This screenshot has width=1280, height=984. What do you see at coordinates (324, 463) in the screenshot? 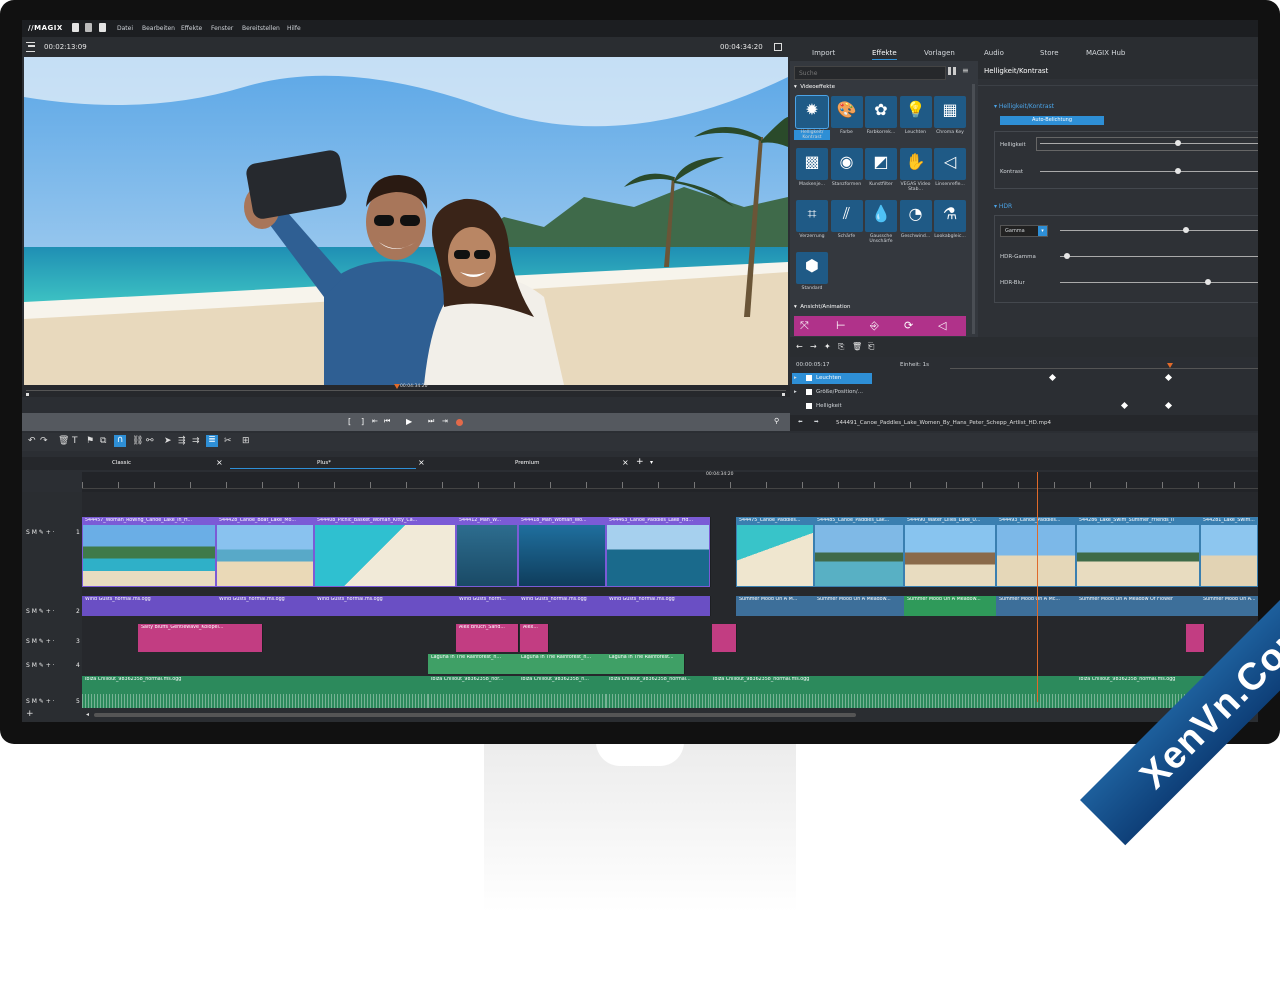
I see `tab-plus: Plus*` at bounding box center [324, 463].